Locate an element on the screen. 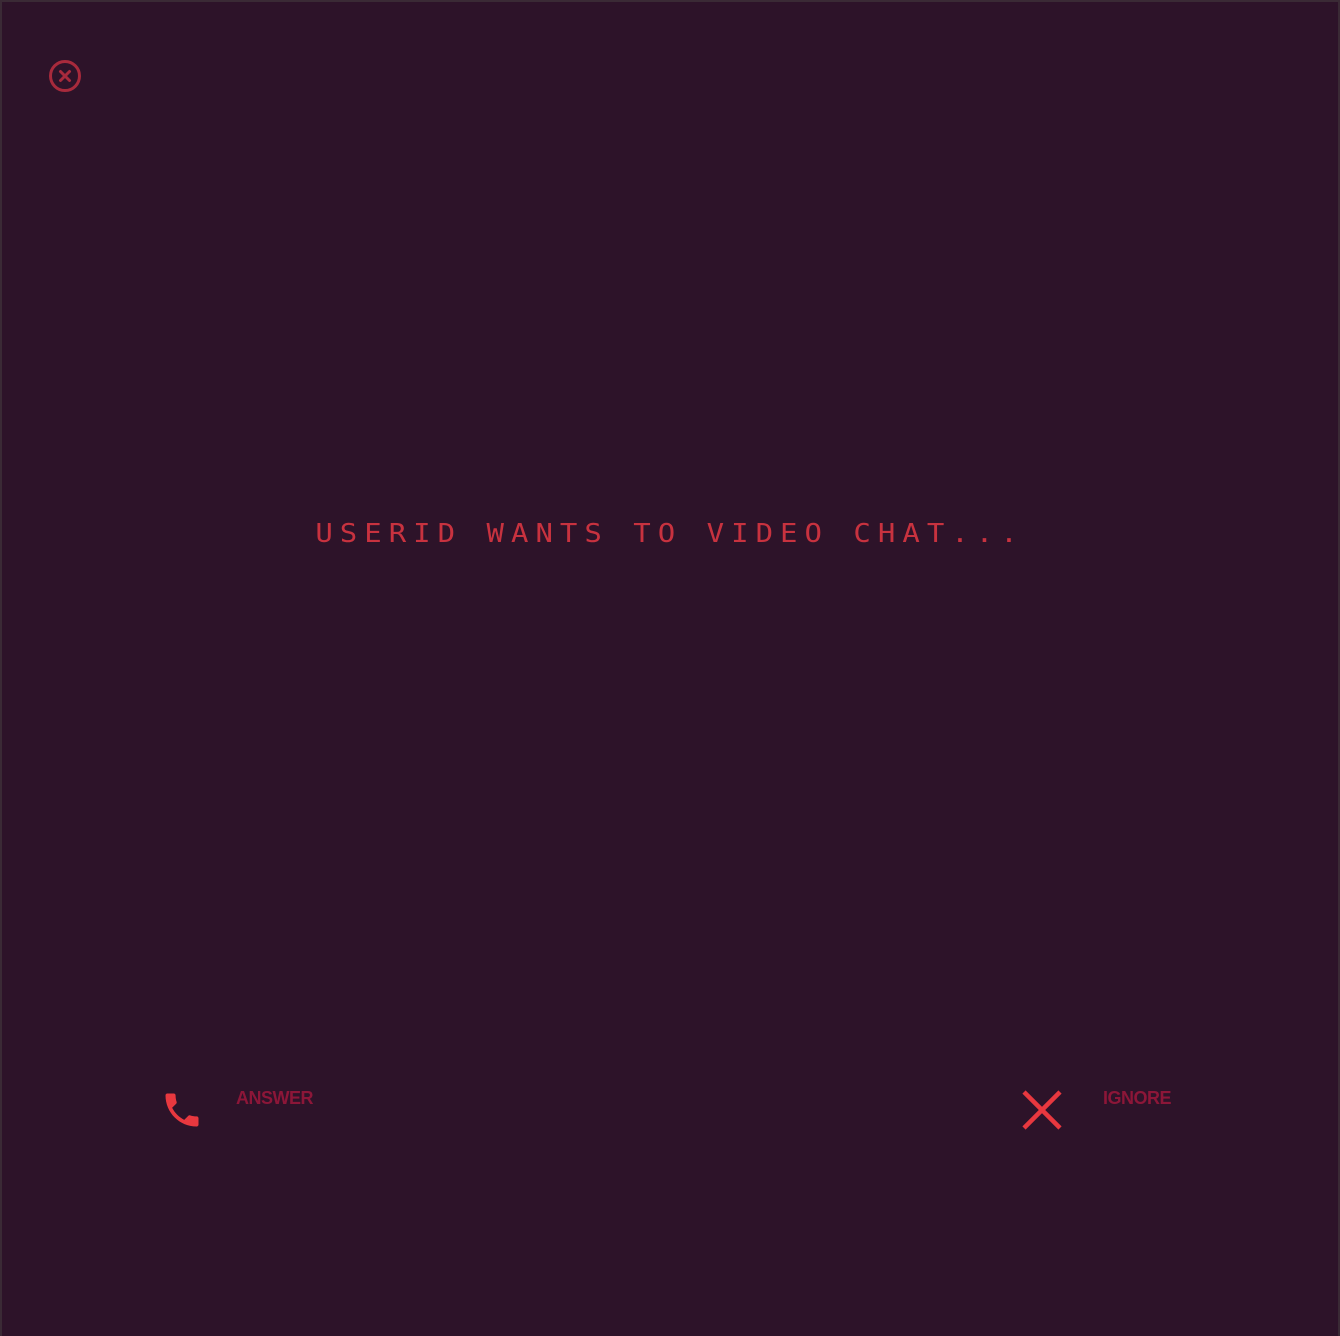  close-button is located at coordinates (65, 76).